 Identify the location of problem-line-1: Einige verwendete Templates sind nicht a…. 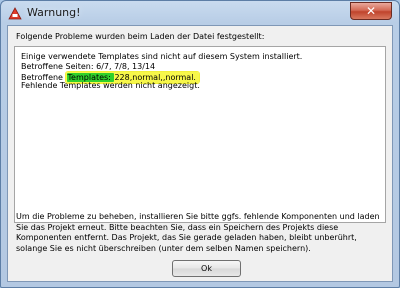
(162, 56).